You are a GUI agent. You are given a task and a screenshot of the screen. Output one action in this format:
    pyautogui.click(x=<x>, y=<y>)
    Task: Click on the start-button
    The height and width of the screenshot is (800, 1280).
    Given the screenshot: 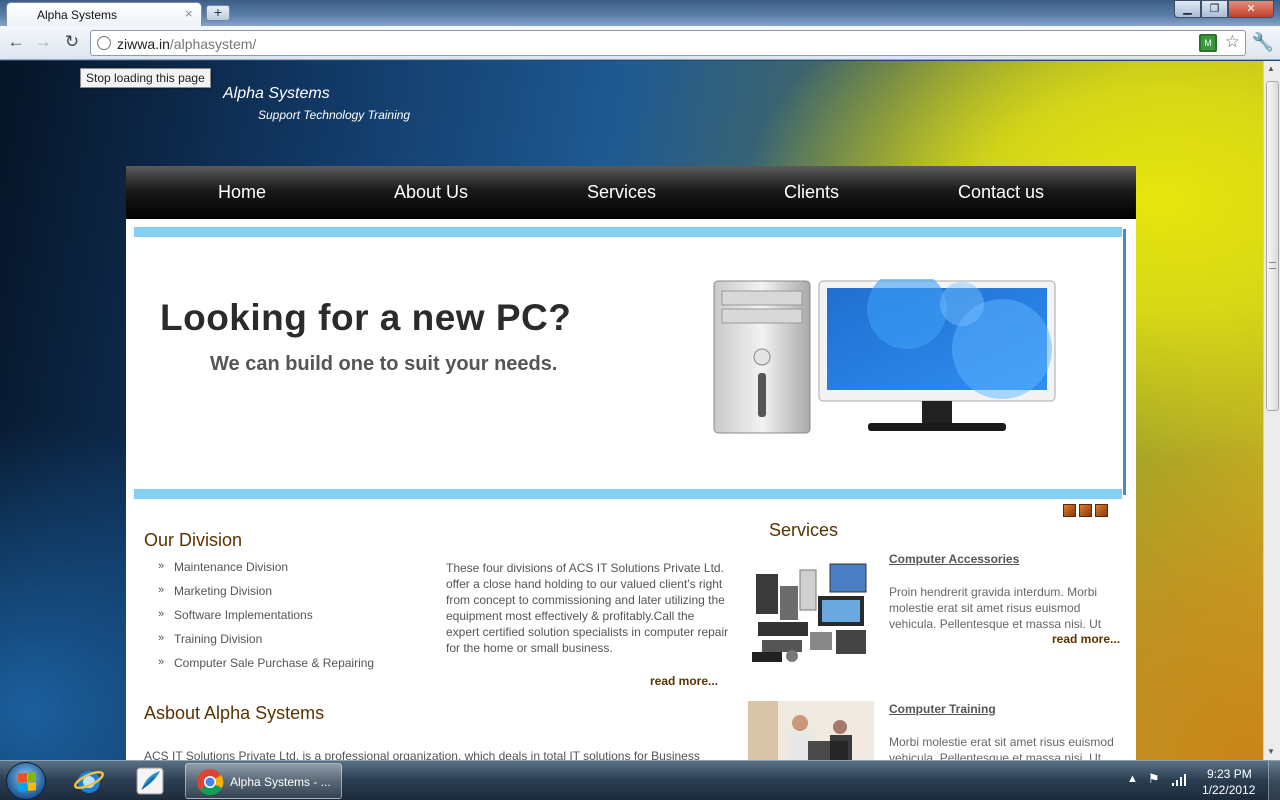 What is the action you would take?
    pyautogui.click(x=26, y=781)
    